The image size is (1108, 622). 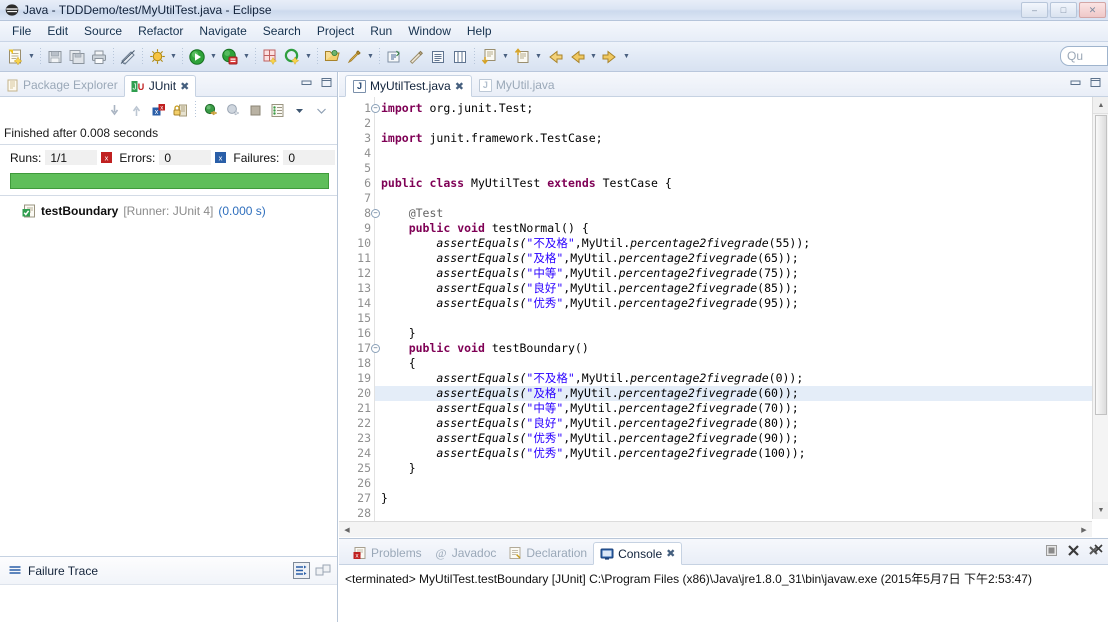 What do you see at coordinates (157, 57) in the screenshot?
I see `debug-icon` at bounding box center [157, 57].